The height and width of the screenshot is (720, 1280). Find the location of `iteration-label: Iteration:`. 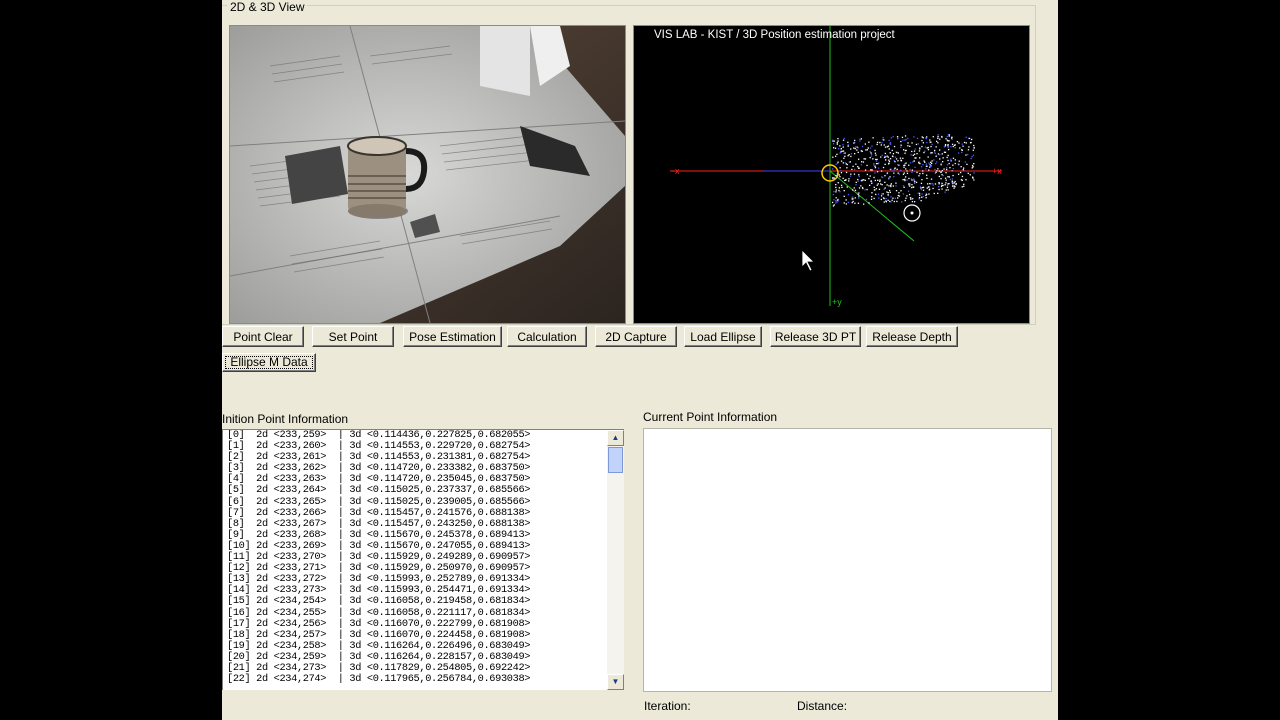

iteration-label: Iteration: is located at coordinates (667, 706).